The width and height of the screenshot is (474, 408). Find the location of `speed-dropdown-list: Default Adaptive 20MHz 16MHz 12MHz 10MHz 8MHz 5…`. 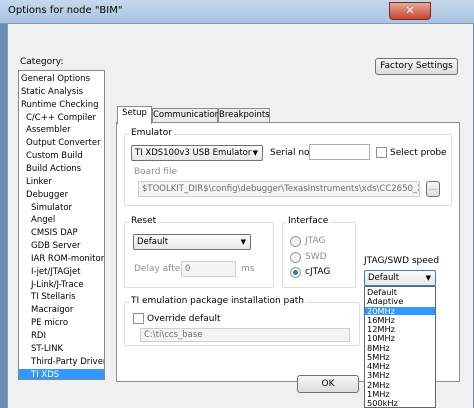

speed-dropdown-list: Default Adaptive 20MHz 16MHz 12MHz 10MHz 8MHz 5… is located at coordinates (400, 347).